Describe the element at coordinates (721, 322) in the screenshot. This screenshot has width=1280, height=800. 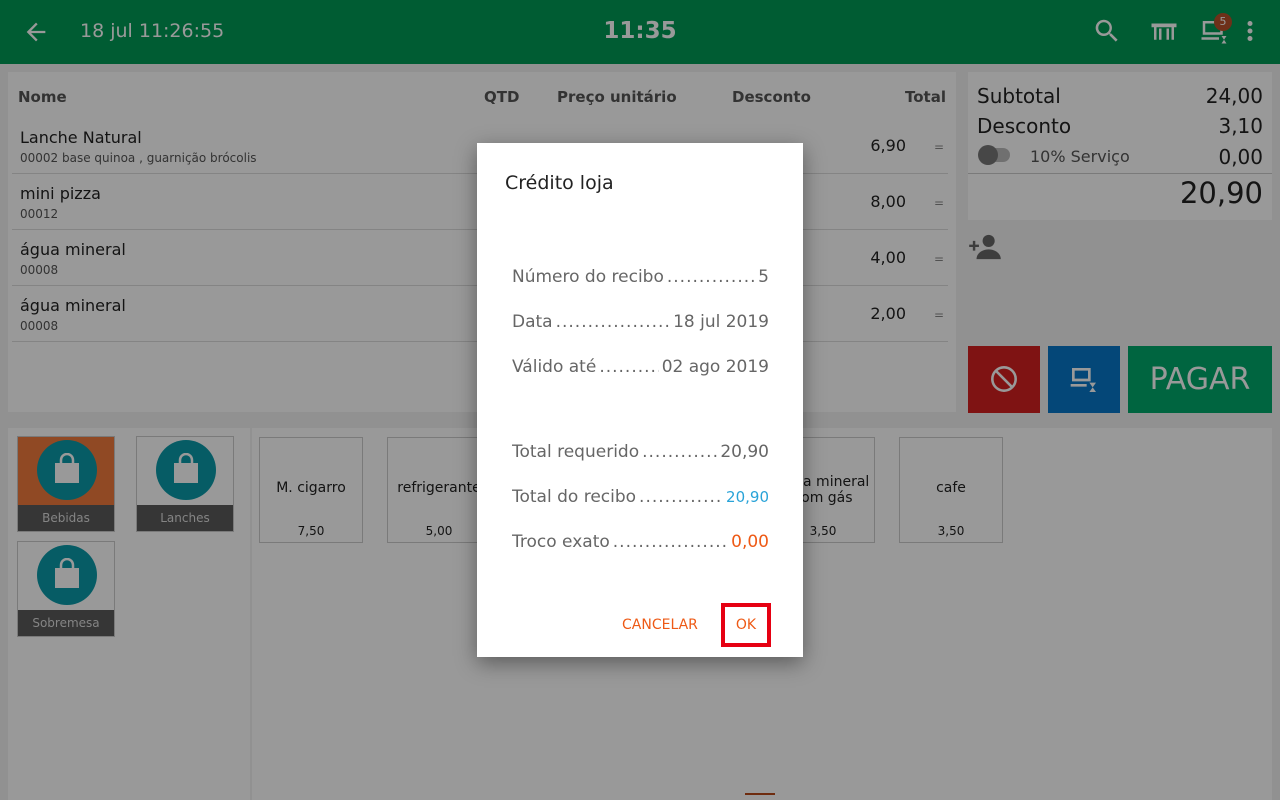
I see `date-value: 18 jul 2019` at that location.